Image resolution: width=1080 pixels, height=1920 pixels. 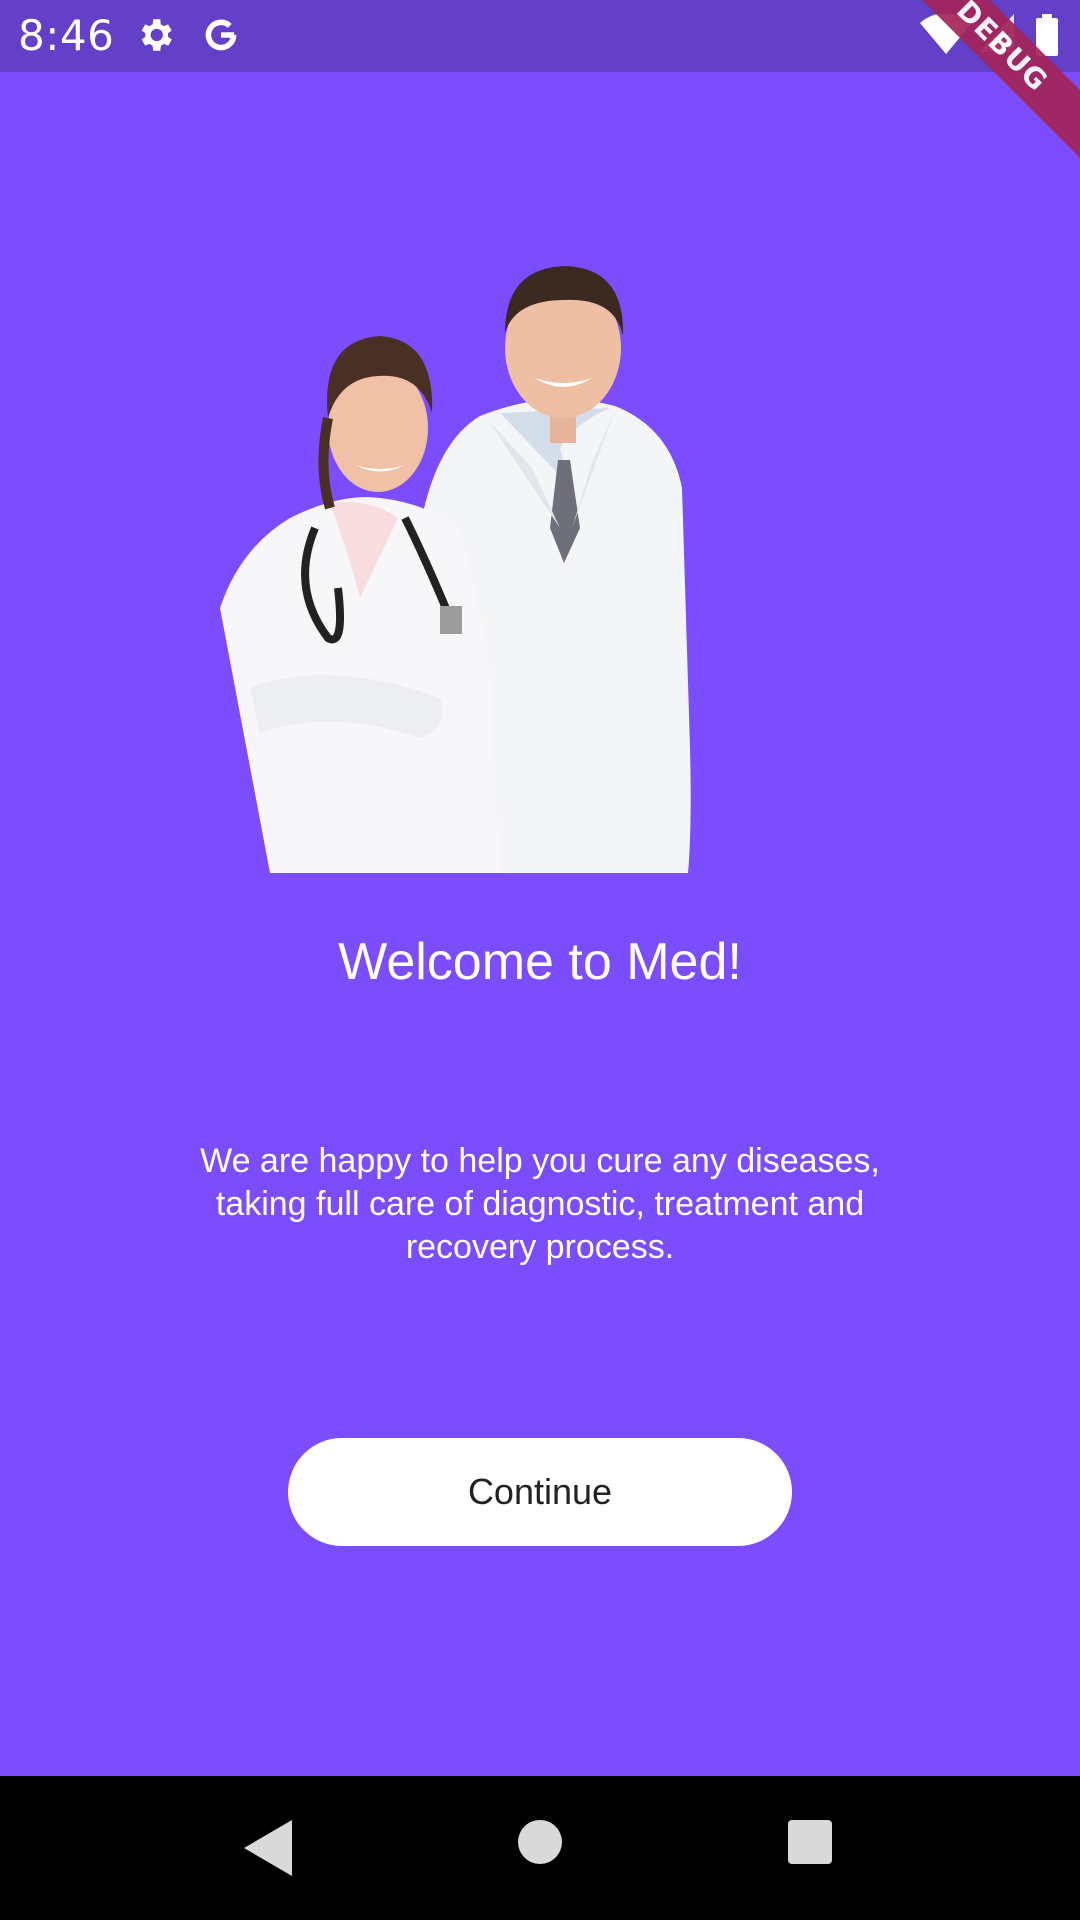 What do you see at coordinates (540, 36) in the screenshot?
I see `status-bar: 8:46` at bounding box center [540, 36].